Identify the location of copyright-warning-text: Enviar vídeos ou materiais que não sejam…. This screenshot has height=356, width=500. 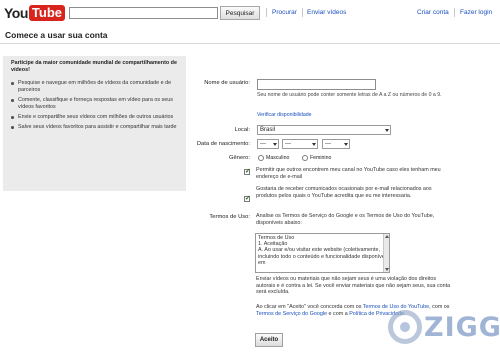
(353, 286).